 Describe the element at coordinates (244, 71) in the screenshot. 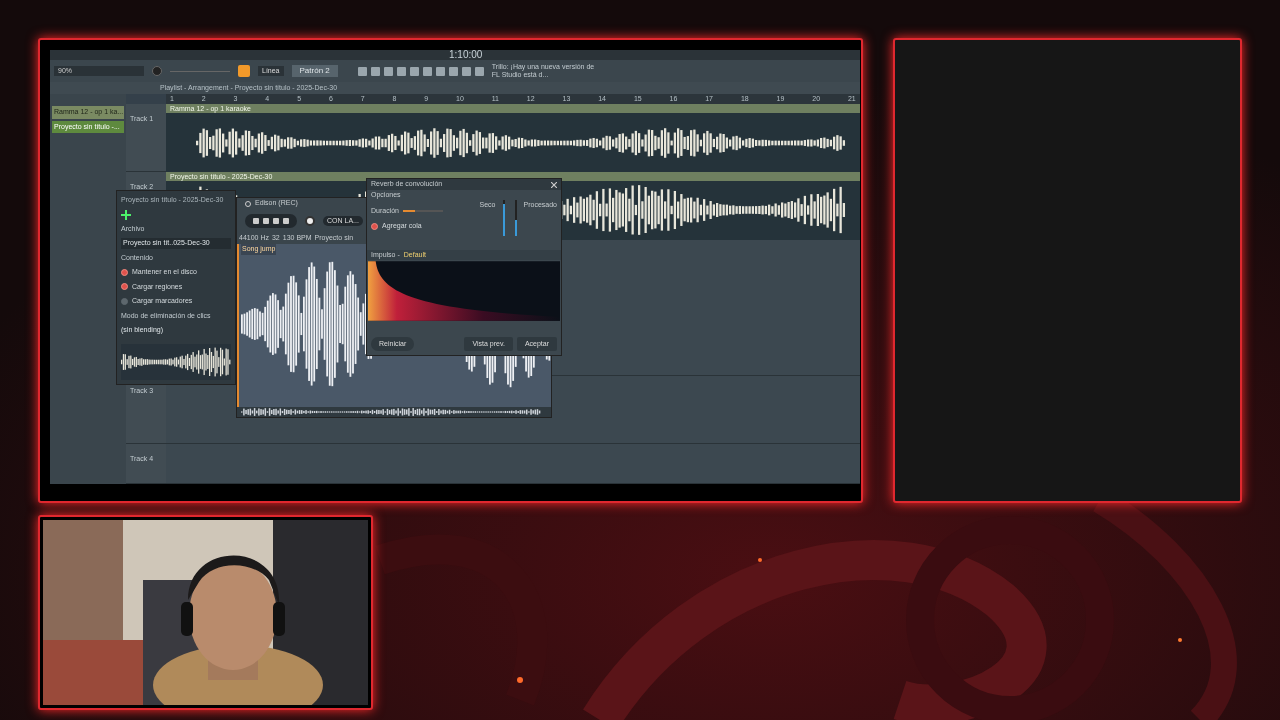

I see `record-button` at that location.